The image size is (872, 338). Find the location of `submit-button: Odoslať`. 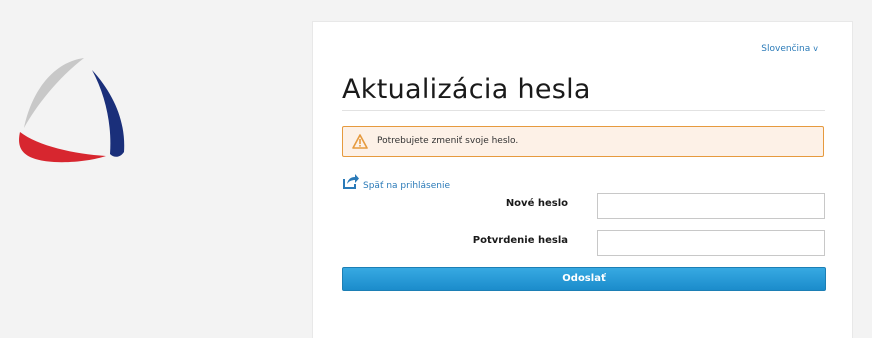

submit-button: Odoslať is located at coordinates (584, 279).